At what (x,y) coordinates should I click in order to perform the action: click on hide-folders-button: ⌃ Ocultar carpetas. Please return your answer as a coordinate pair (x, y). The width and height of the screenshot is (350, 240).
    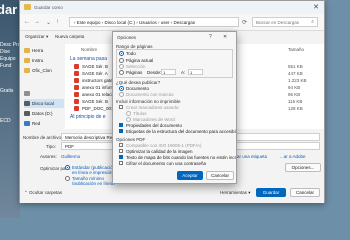
    Looking at the image, I should click on (43, 193).